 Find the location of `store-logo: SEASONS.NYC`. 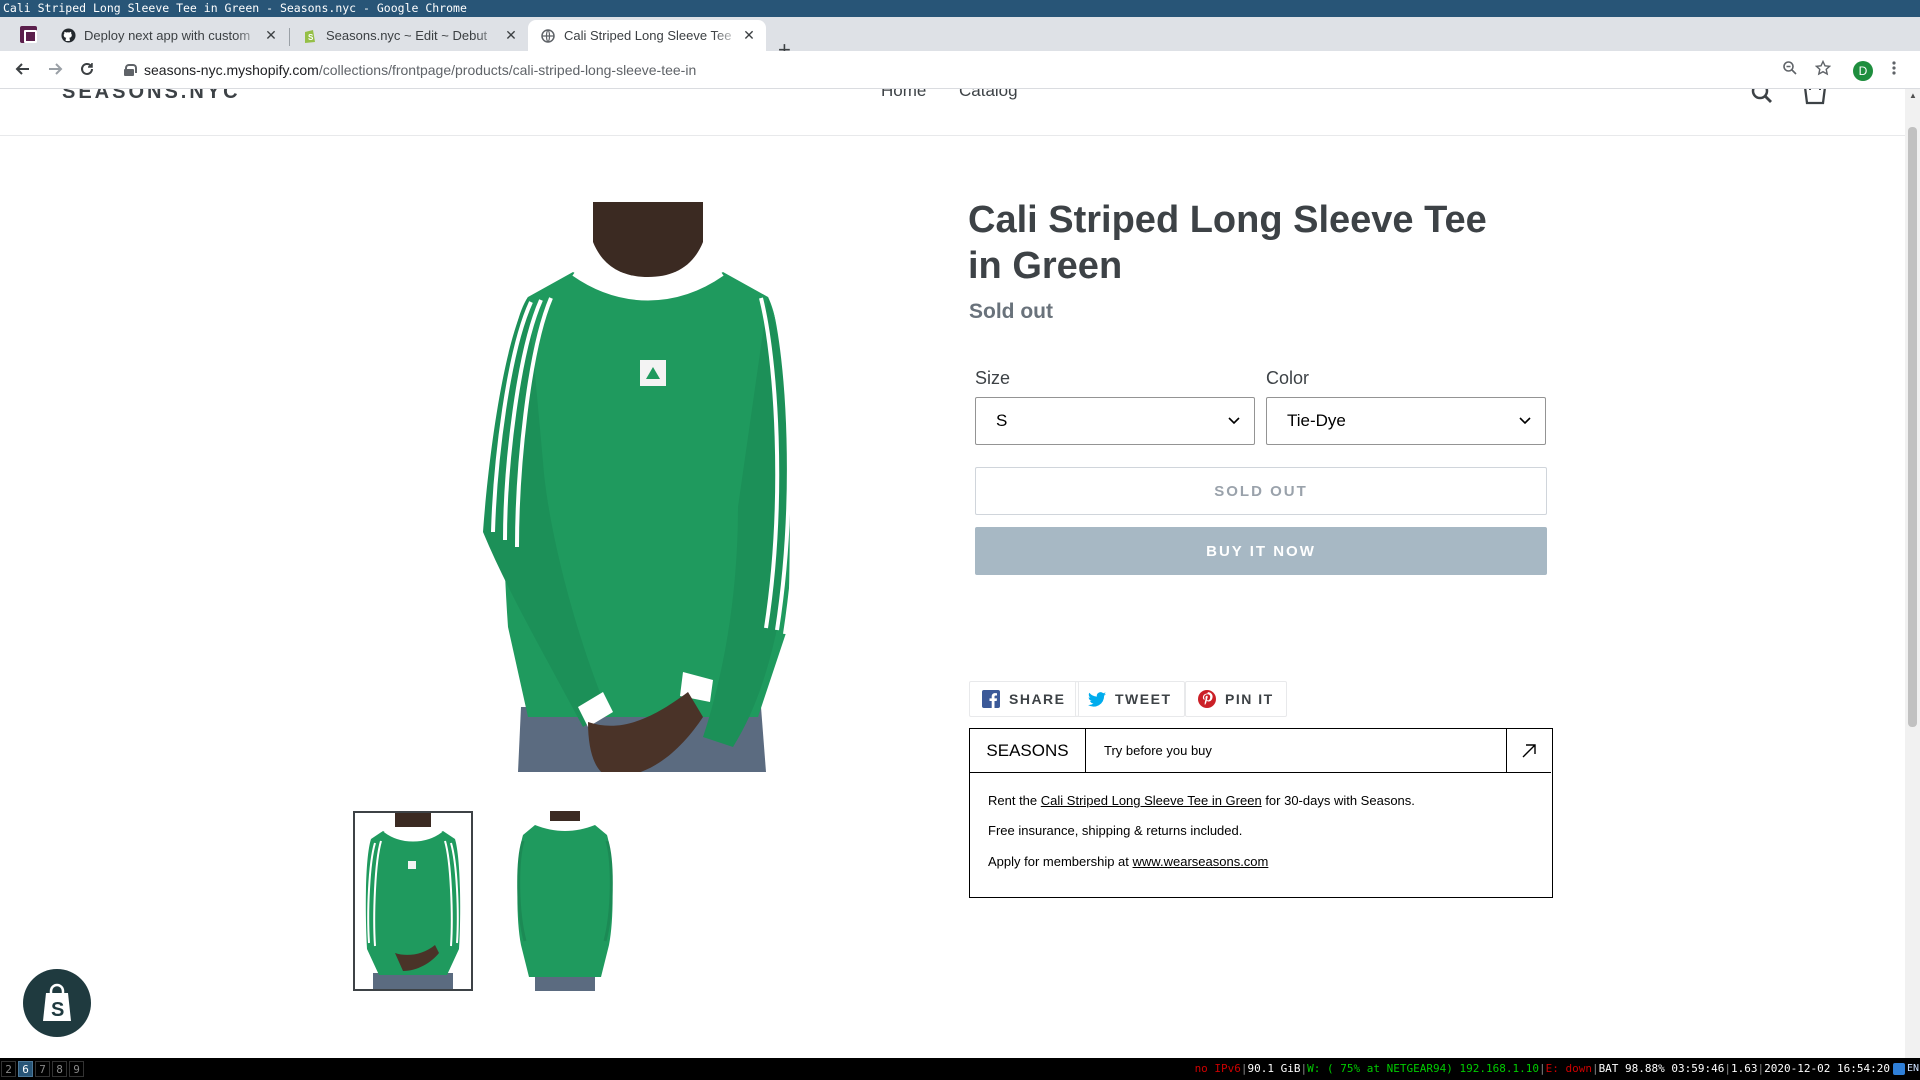

store-logo: SEASONS.NYC is located at coordinates (151, 96).